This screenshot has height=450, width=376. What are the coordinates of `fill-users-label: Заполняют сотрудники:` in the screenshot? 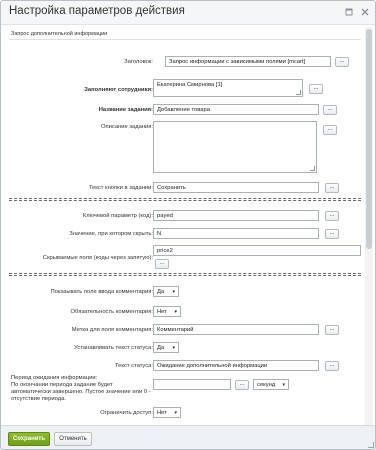 It's located at (118, 90).